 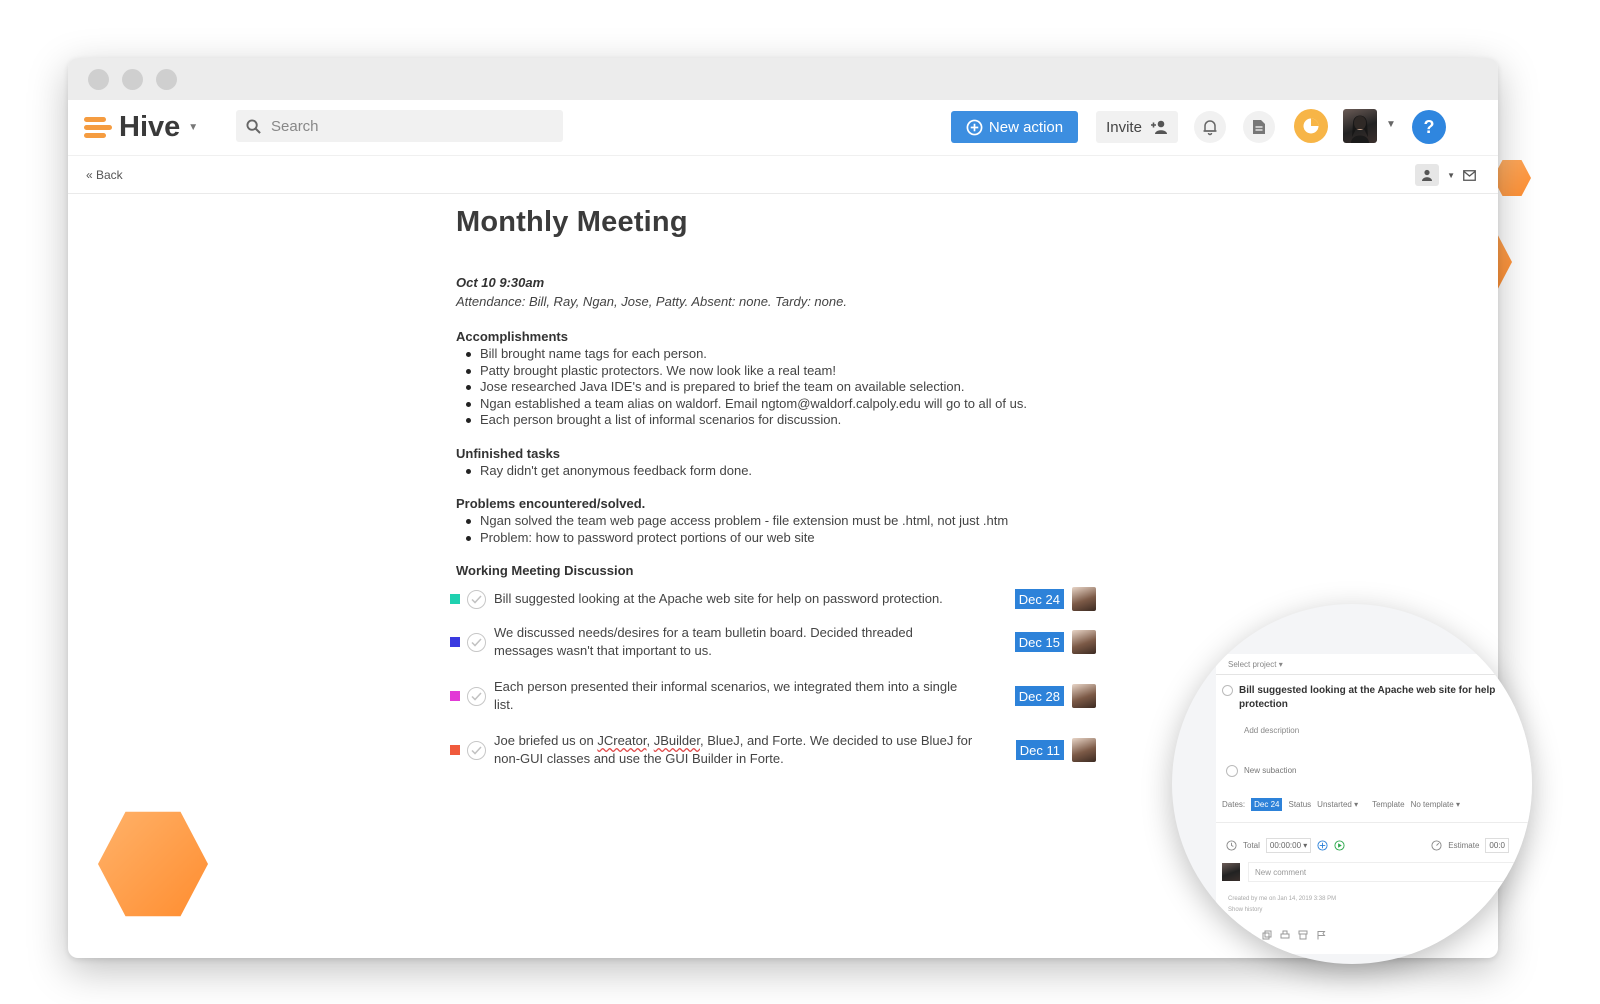 I want to click on timesheet-button, so click(x=1311, y=126).